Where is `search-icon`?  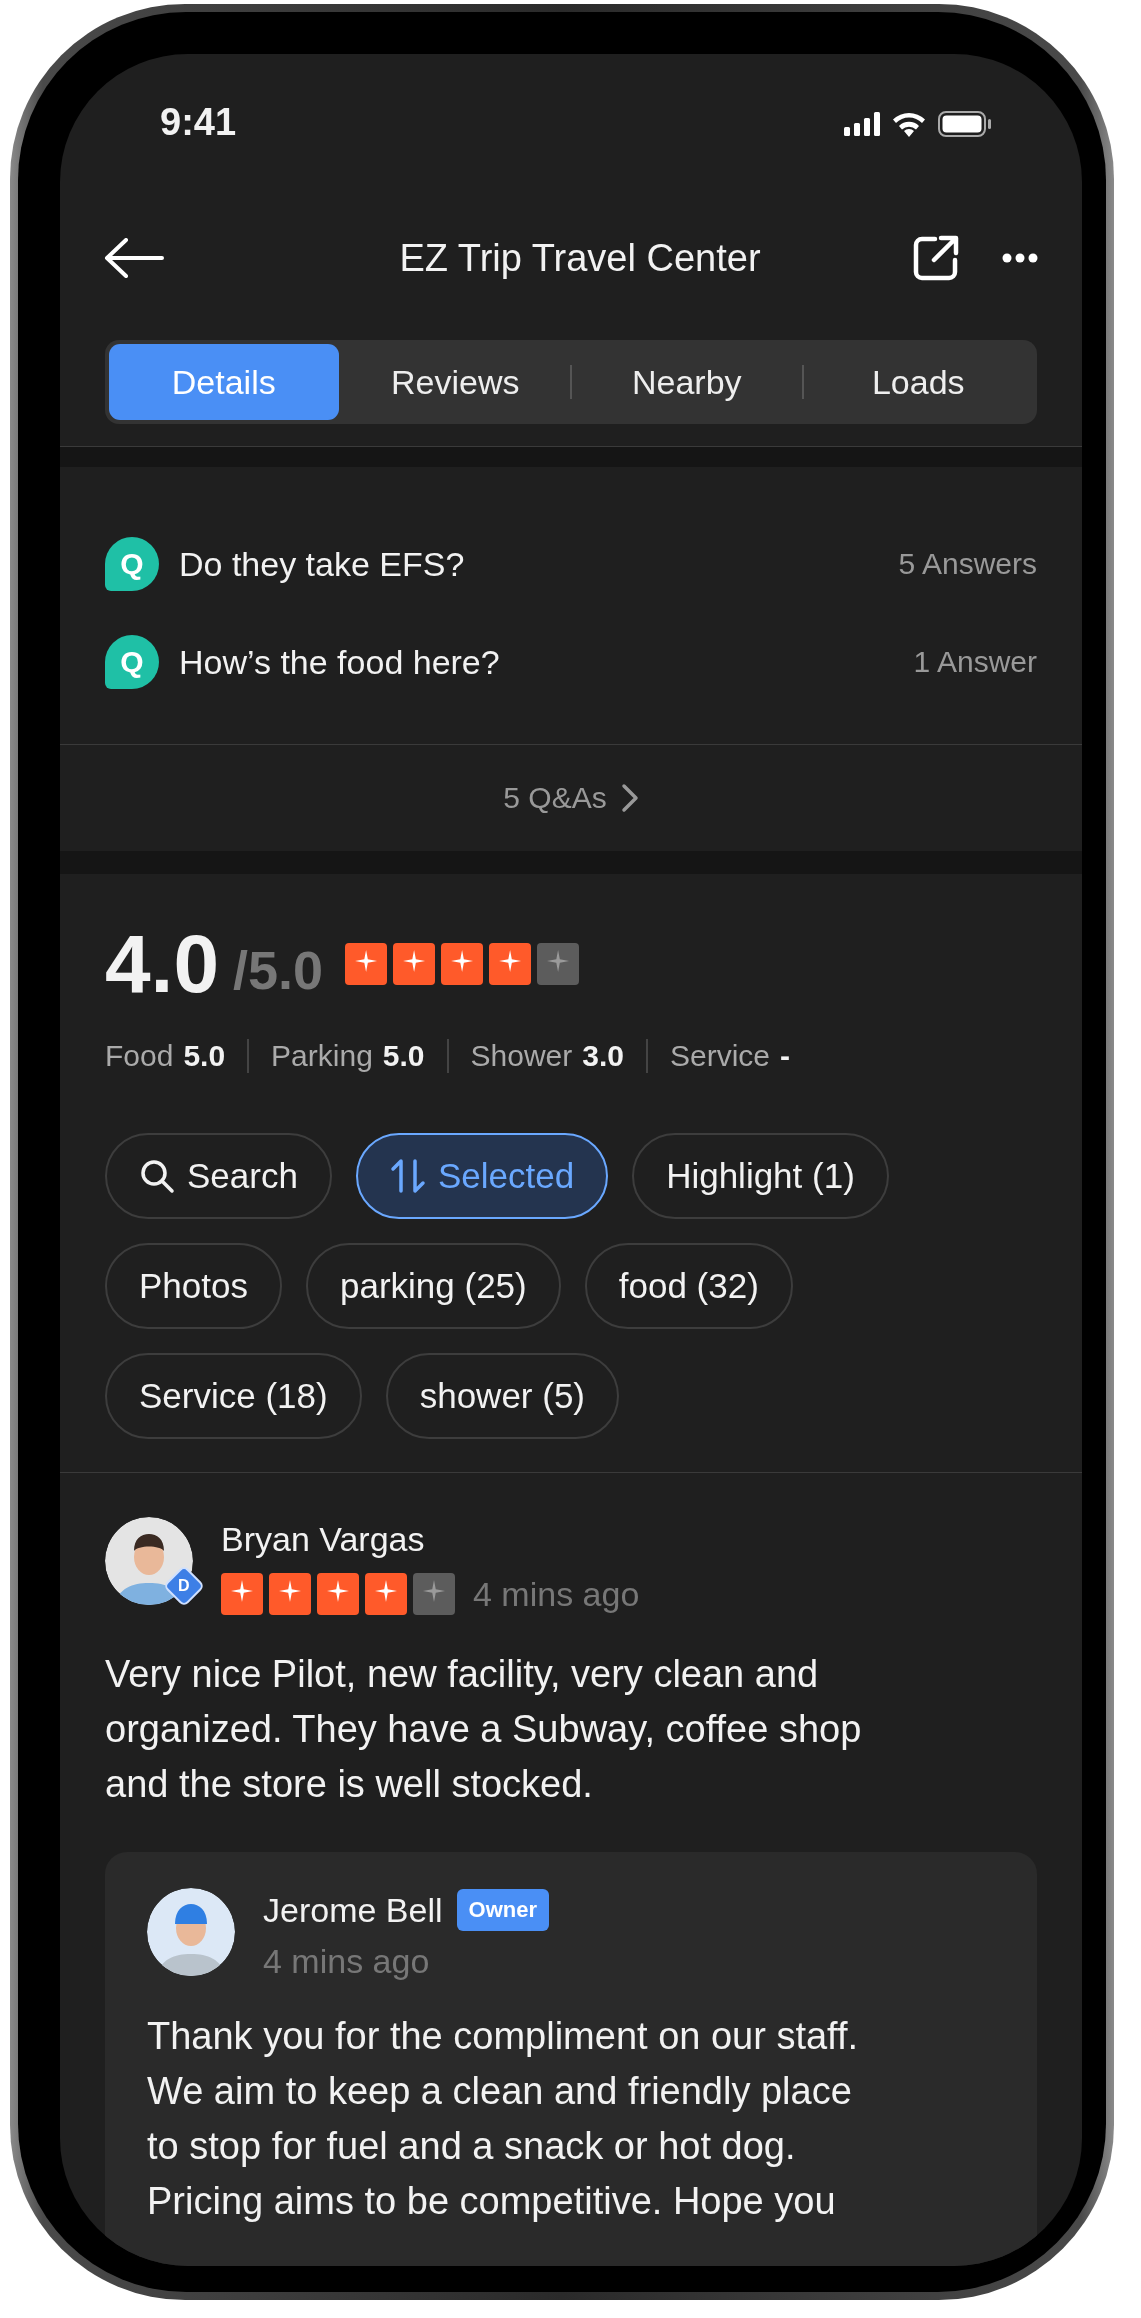 search-icon is located at coordinates (157, 1176).